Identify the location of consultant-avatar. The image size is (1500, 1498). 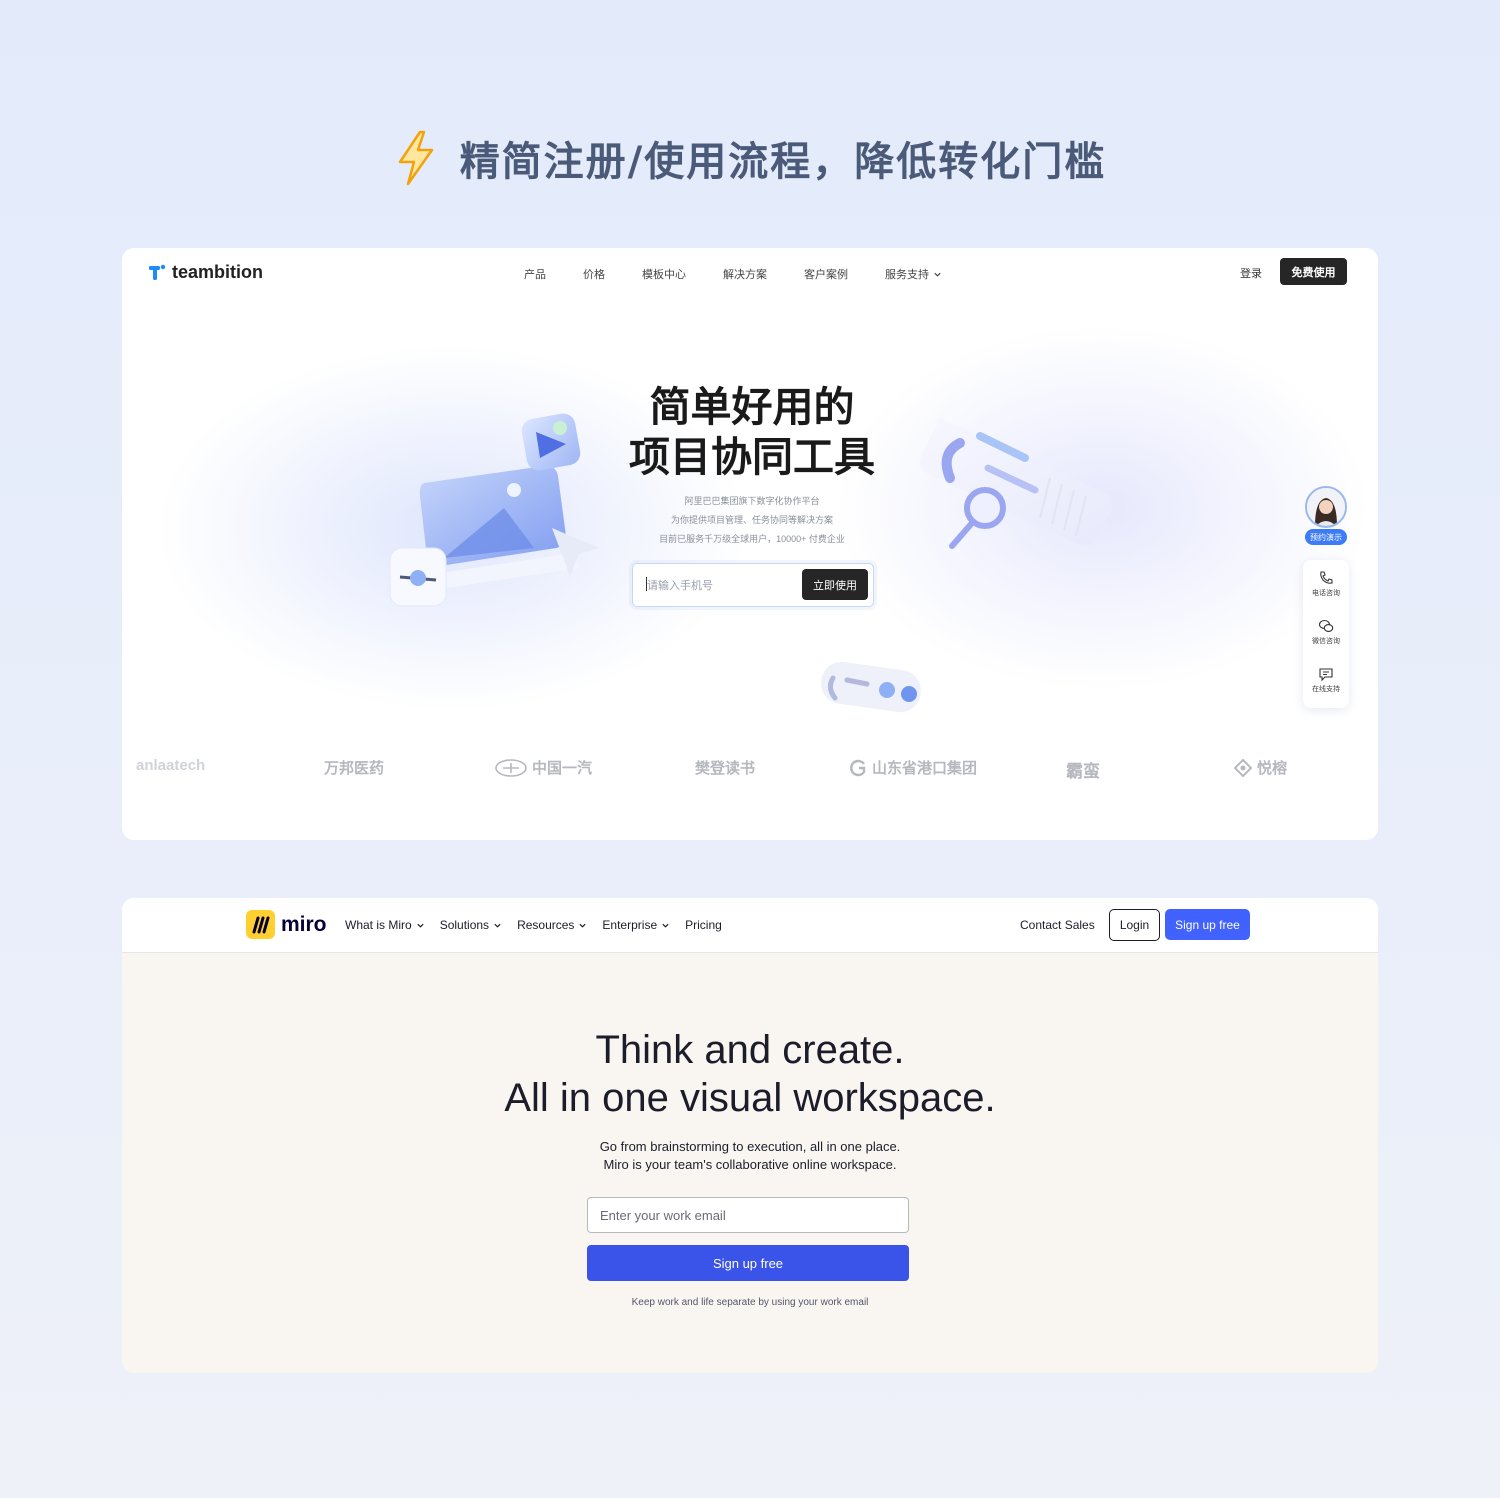
(1326, 507).